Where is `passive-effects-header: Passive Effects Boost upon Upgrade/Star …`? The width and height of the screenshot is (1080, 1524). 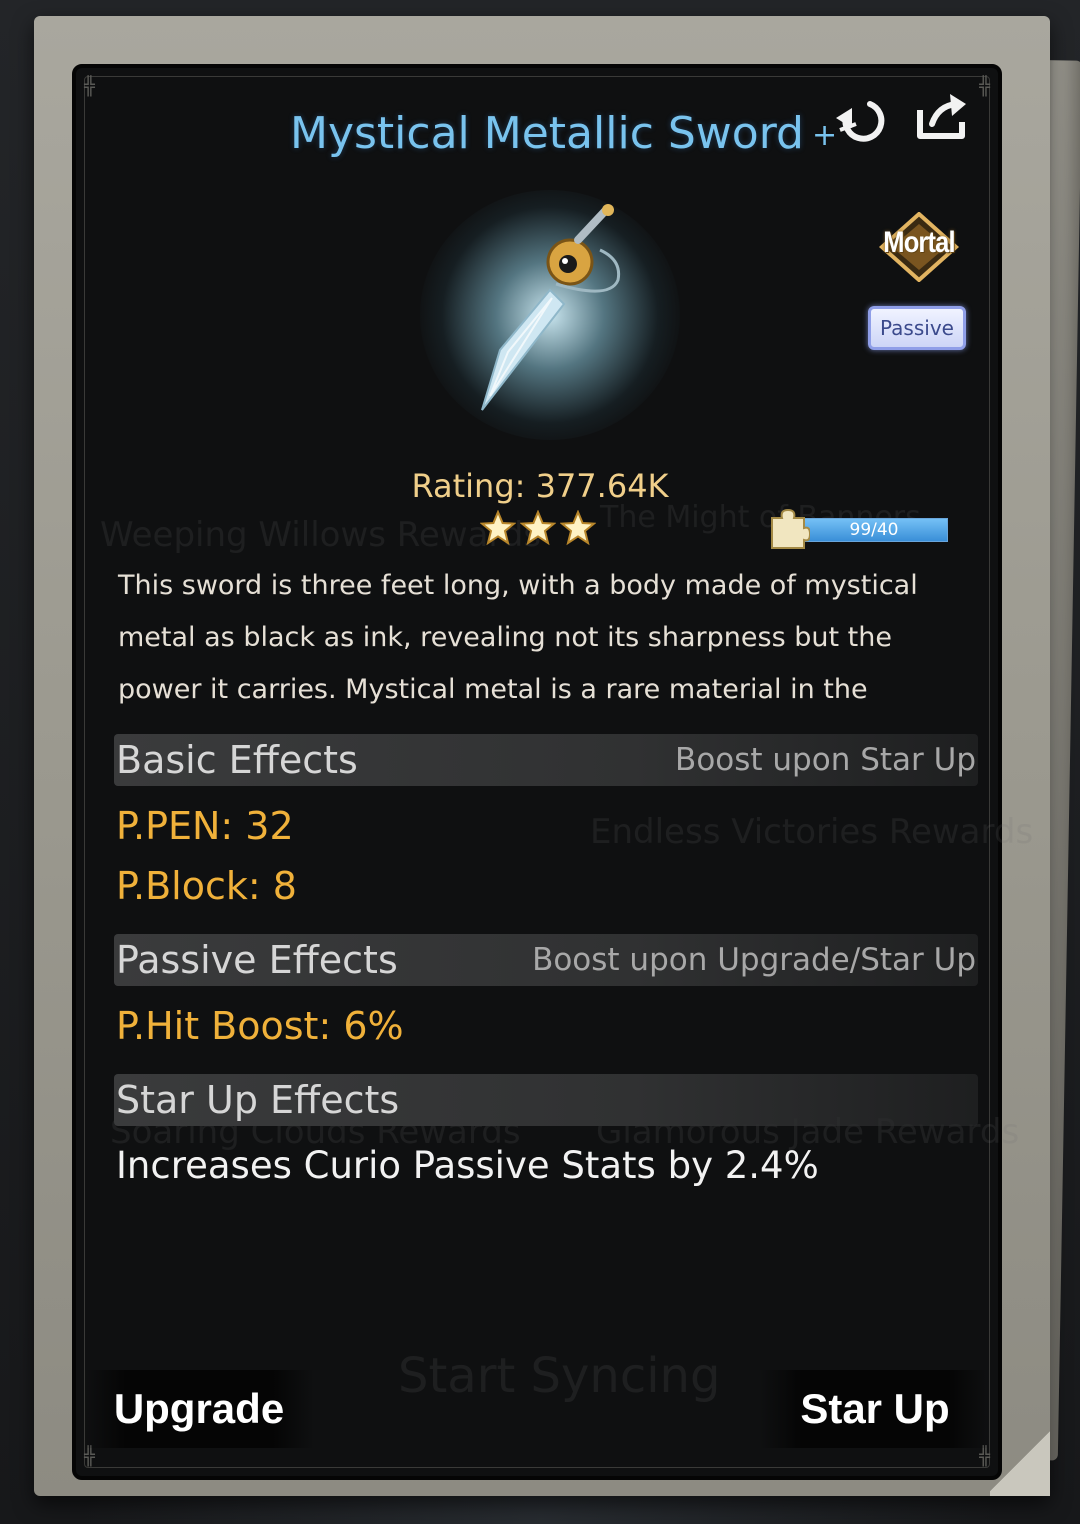 passive-effects-header: Passive Effects Boost upon Upgrade/Star … is located at coordinates (546, 960).